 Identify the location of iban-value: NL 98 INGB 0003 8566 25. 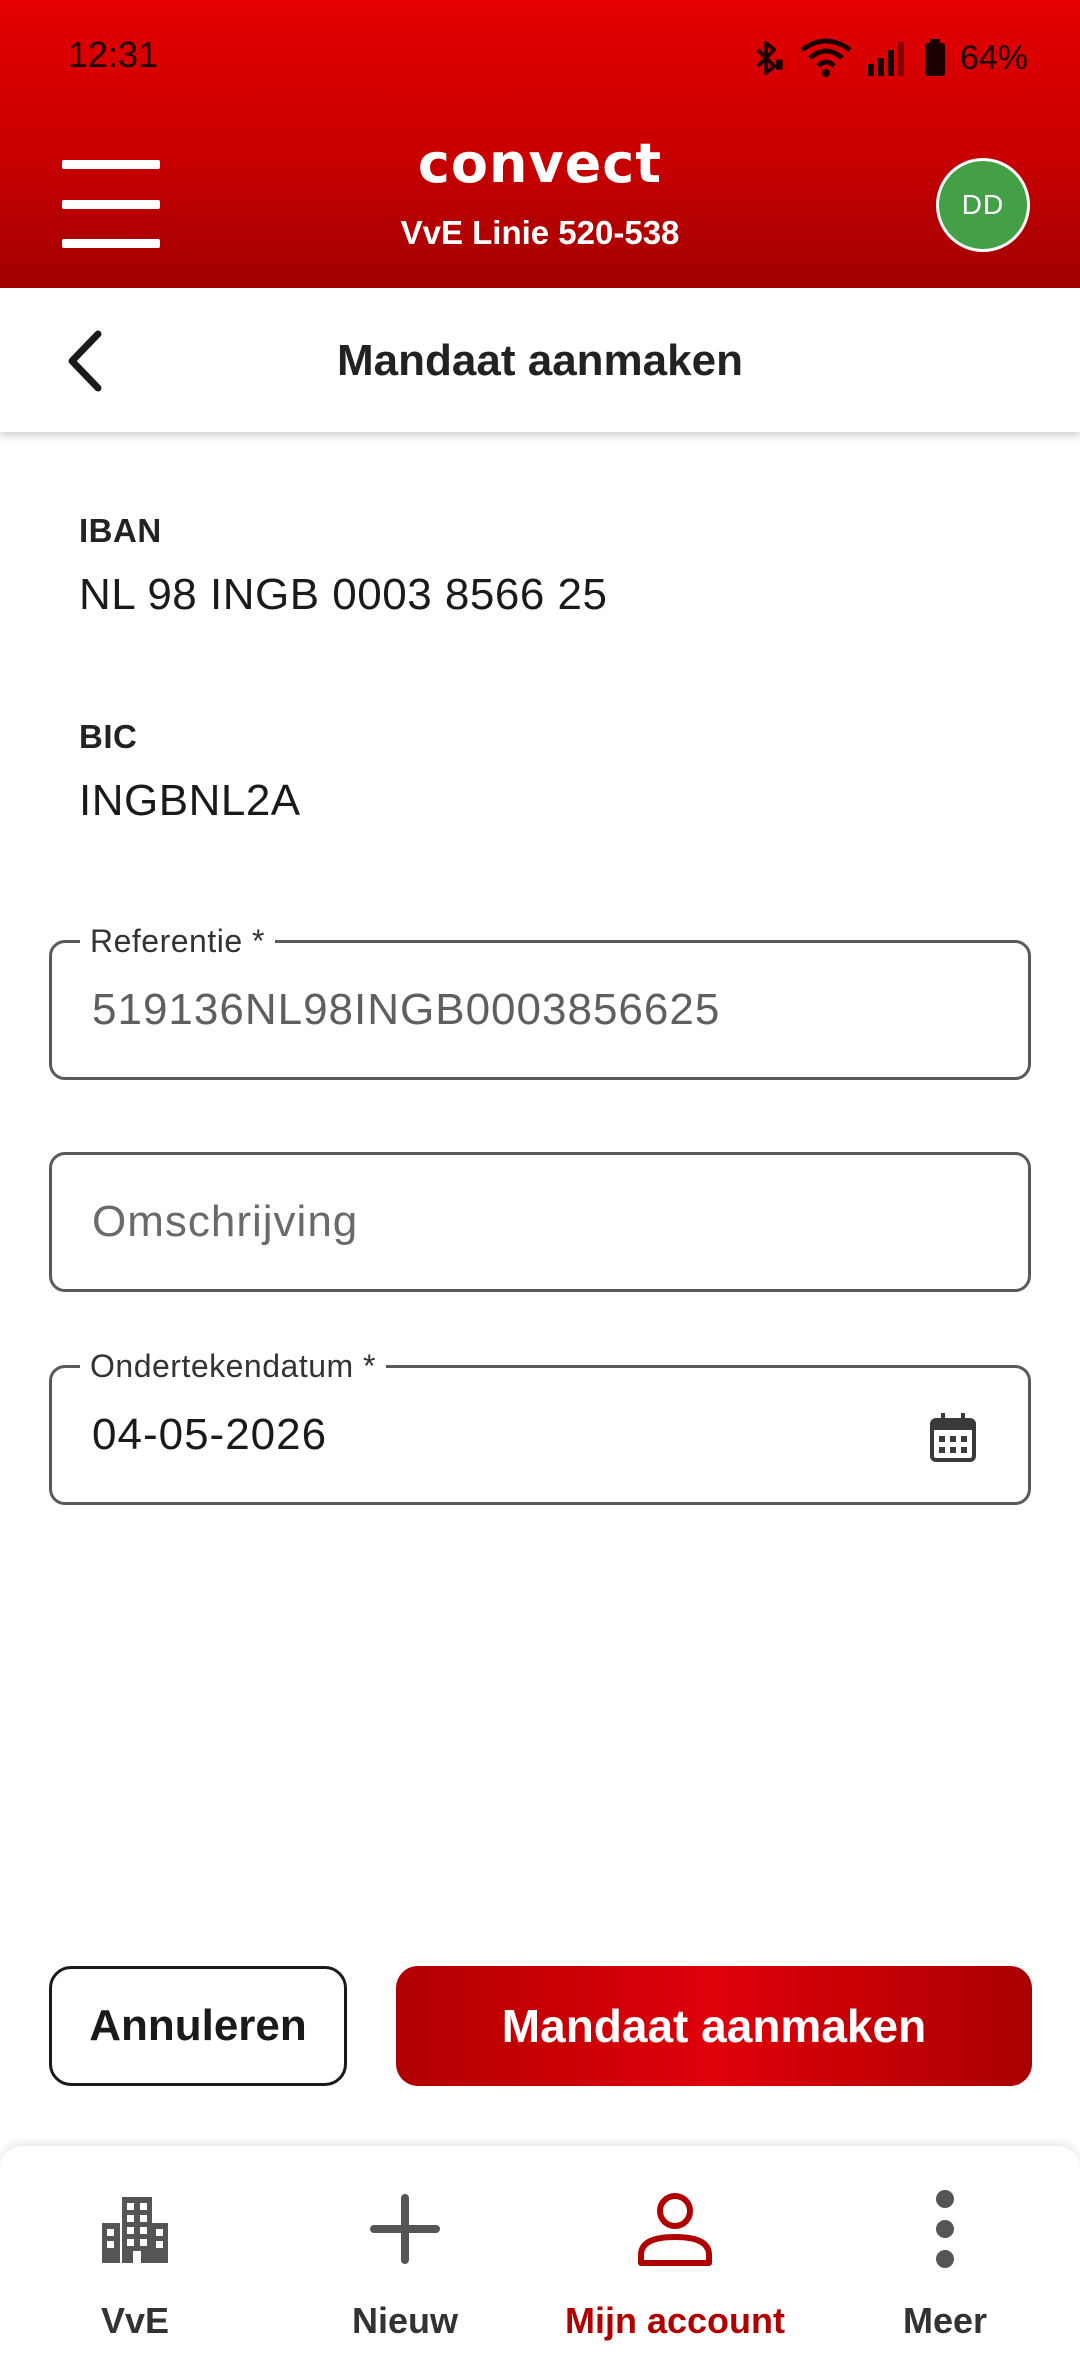
(343, 594).